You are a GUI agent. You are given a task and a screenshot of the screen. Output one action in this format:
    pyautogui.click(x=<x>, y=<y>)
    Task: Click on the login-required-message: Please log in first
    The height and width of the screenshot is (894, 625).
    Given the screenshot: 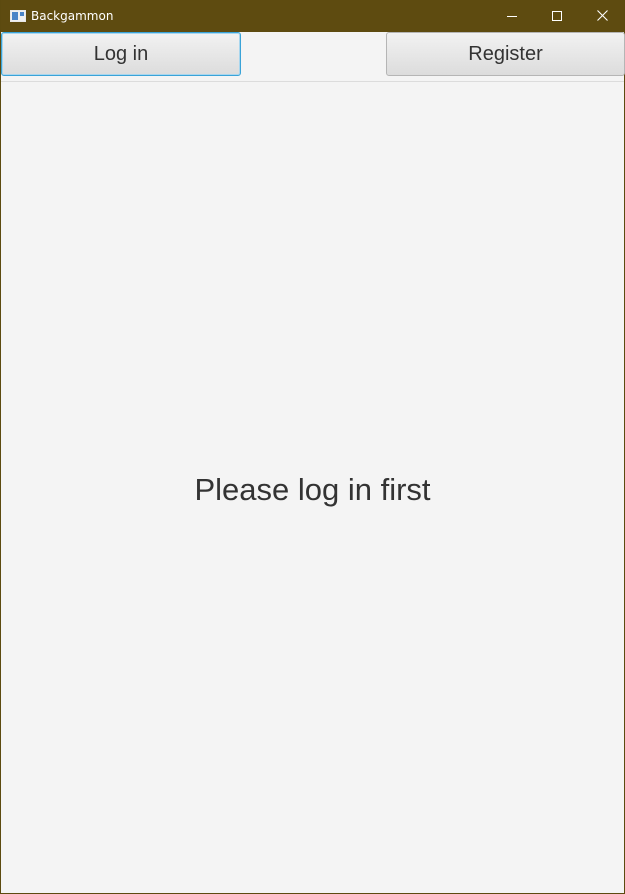 What is the action you would take?
    pyautogui.click(x=312, y=489)
    